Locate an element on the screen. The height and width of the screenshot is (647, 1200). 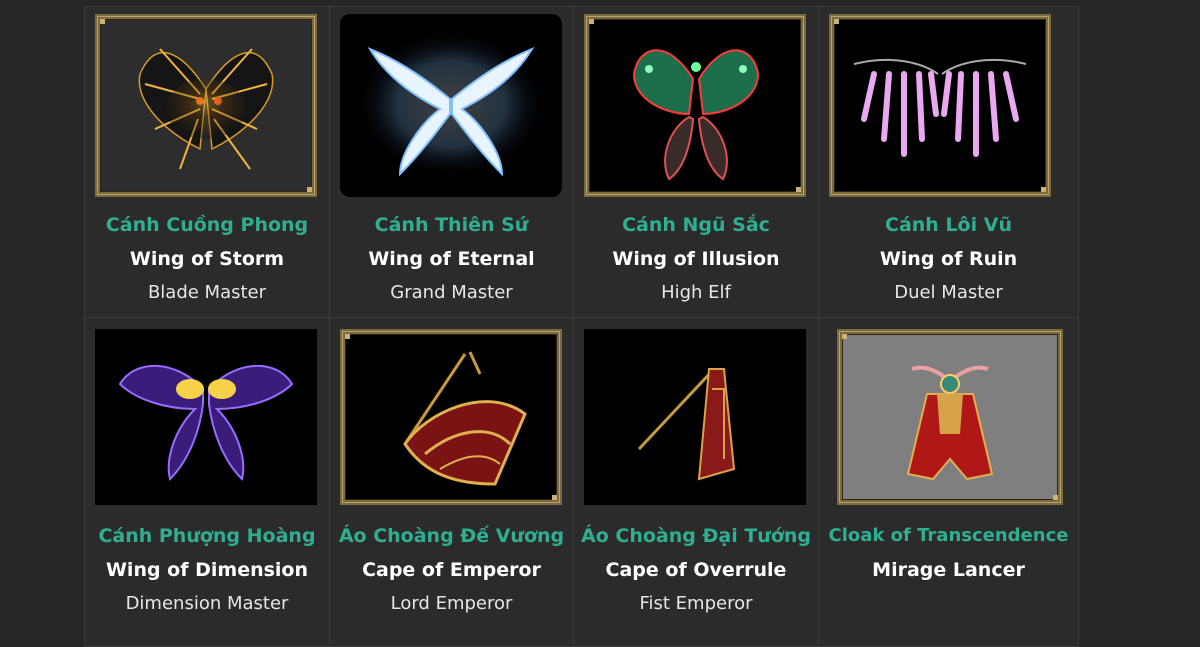
item-class-name: High Elf is located at coordinates (696, 292).